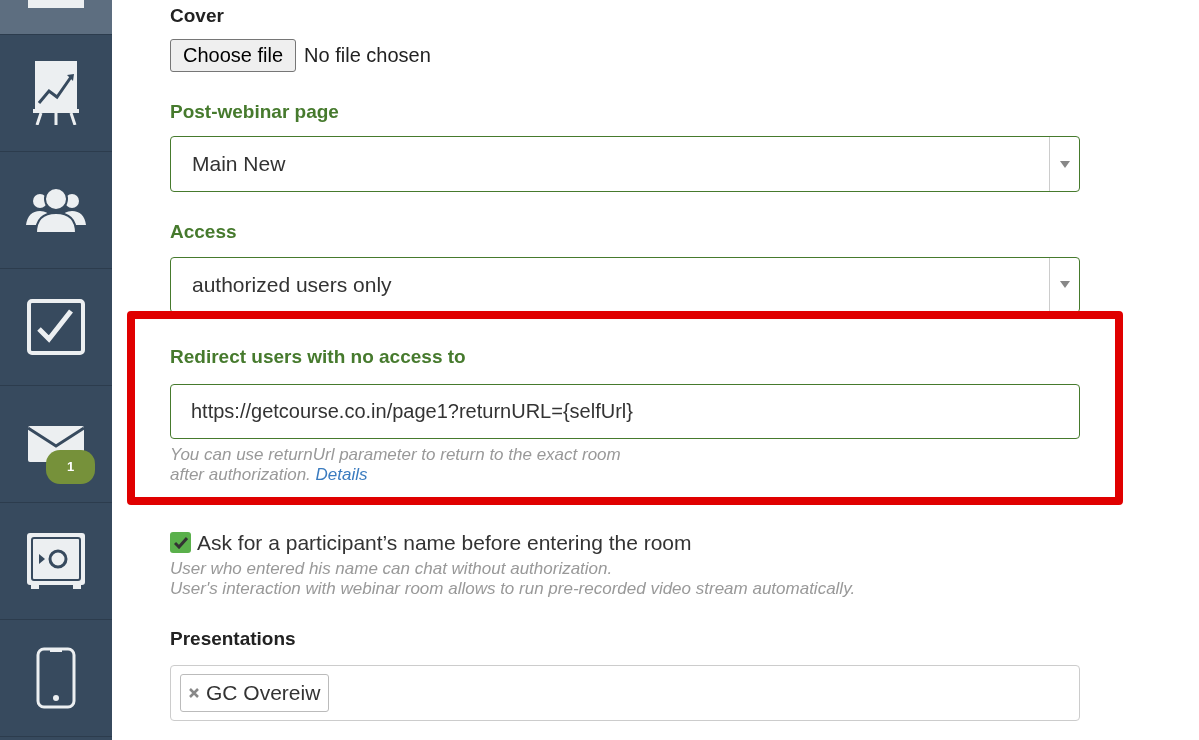 This screenshot has width=1199, height=740. What do you see at coordinates (625, 284) in the screenshot?
I see `select-dropdown: authorized users only` at bounding box center [625, 284].